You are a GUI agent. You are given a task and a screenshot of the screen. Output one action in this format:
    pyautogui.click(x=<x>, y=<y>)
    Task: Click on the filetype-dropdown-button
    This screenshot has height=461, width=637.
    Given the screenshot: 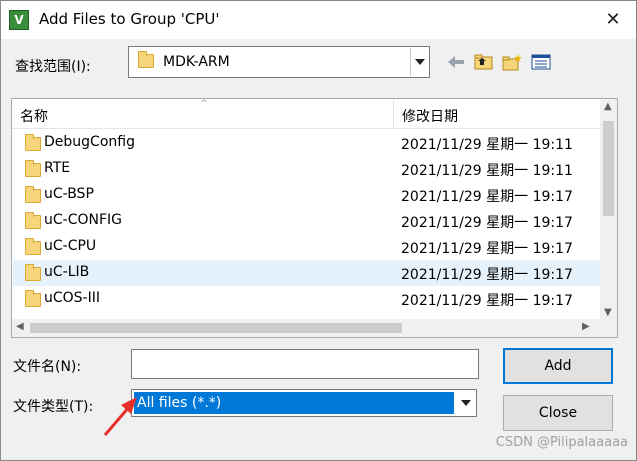 What is the action you would take?
    pyautogui.click(x=466, y=403)
    